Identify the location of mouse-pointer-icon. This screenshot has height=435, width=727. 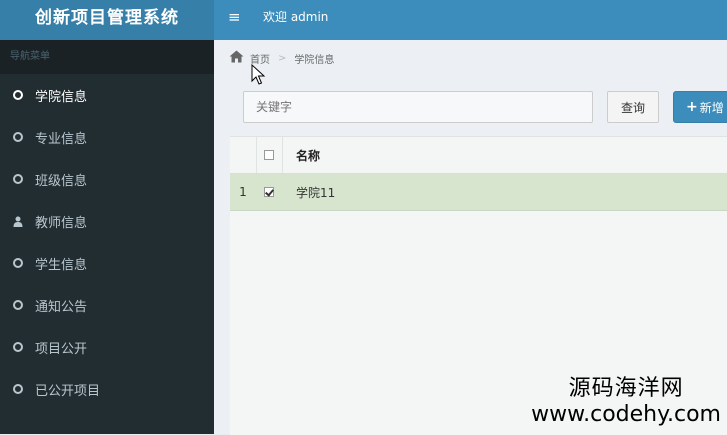
(258, 76).